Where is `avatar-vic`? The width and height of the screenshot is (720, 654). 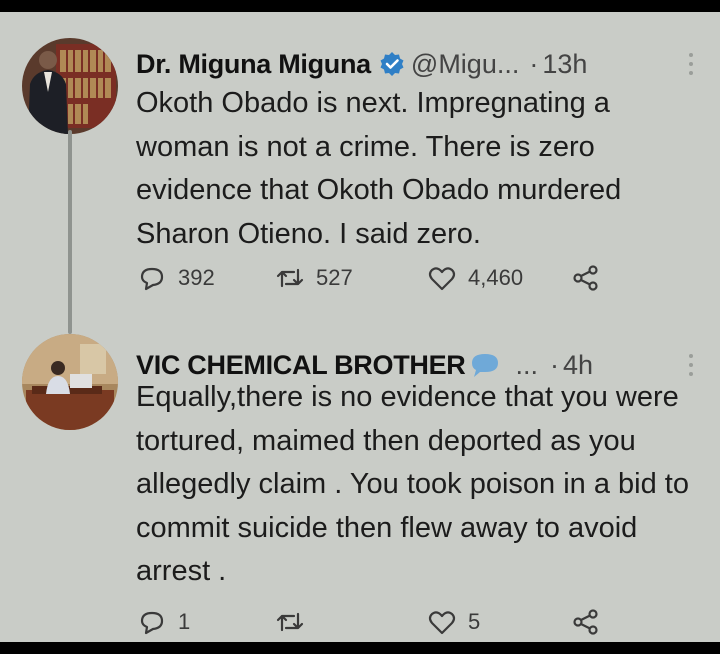
avatar-vic is located at coordinates (70, 382).